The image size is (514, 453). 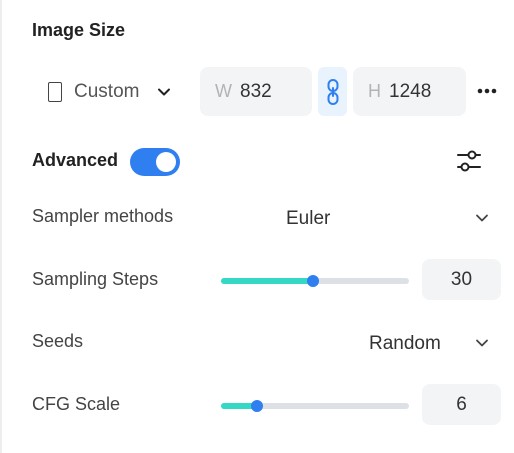 I want to click on aspect-ratio-select: Custom, so click(x=109, y=92).